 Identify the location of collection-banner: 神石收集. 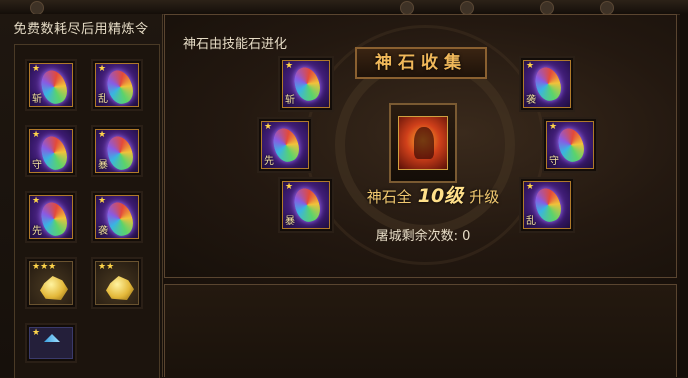
(421, 63).